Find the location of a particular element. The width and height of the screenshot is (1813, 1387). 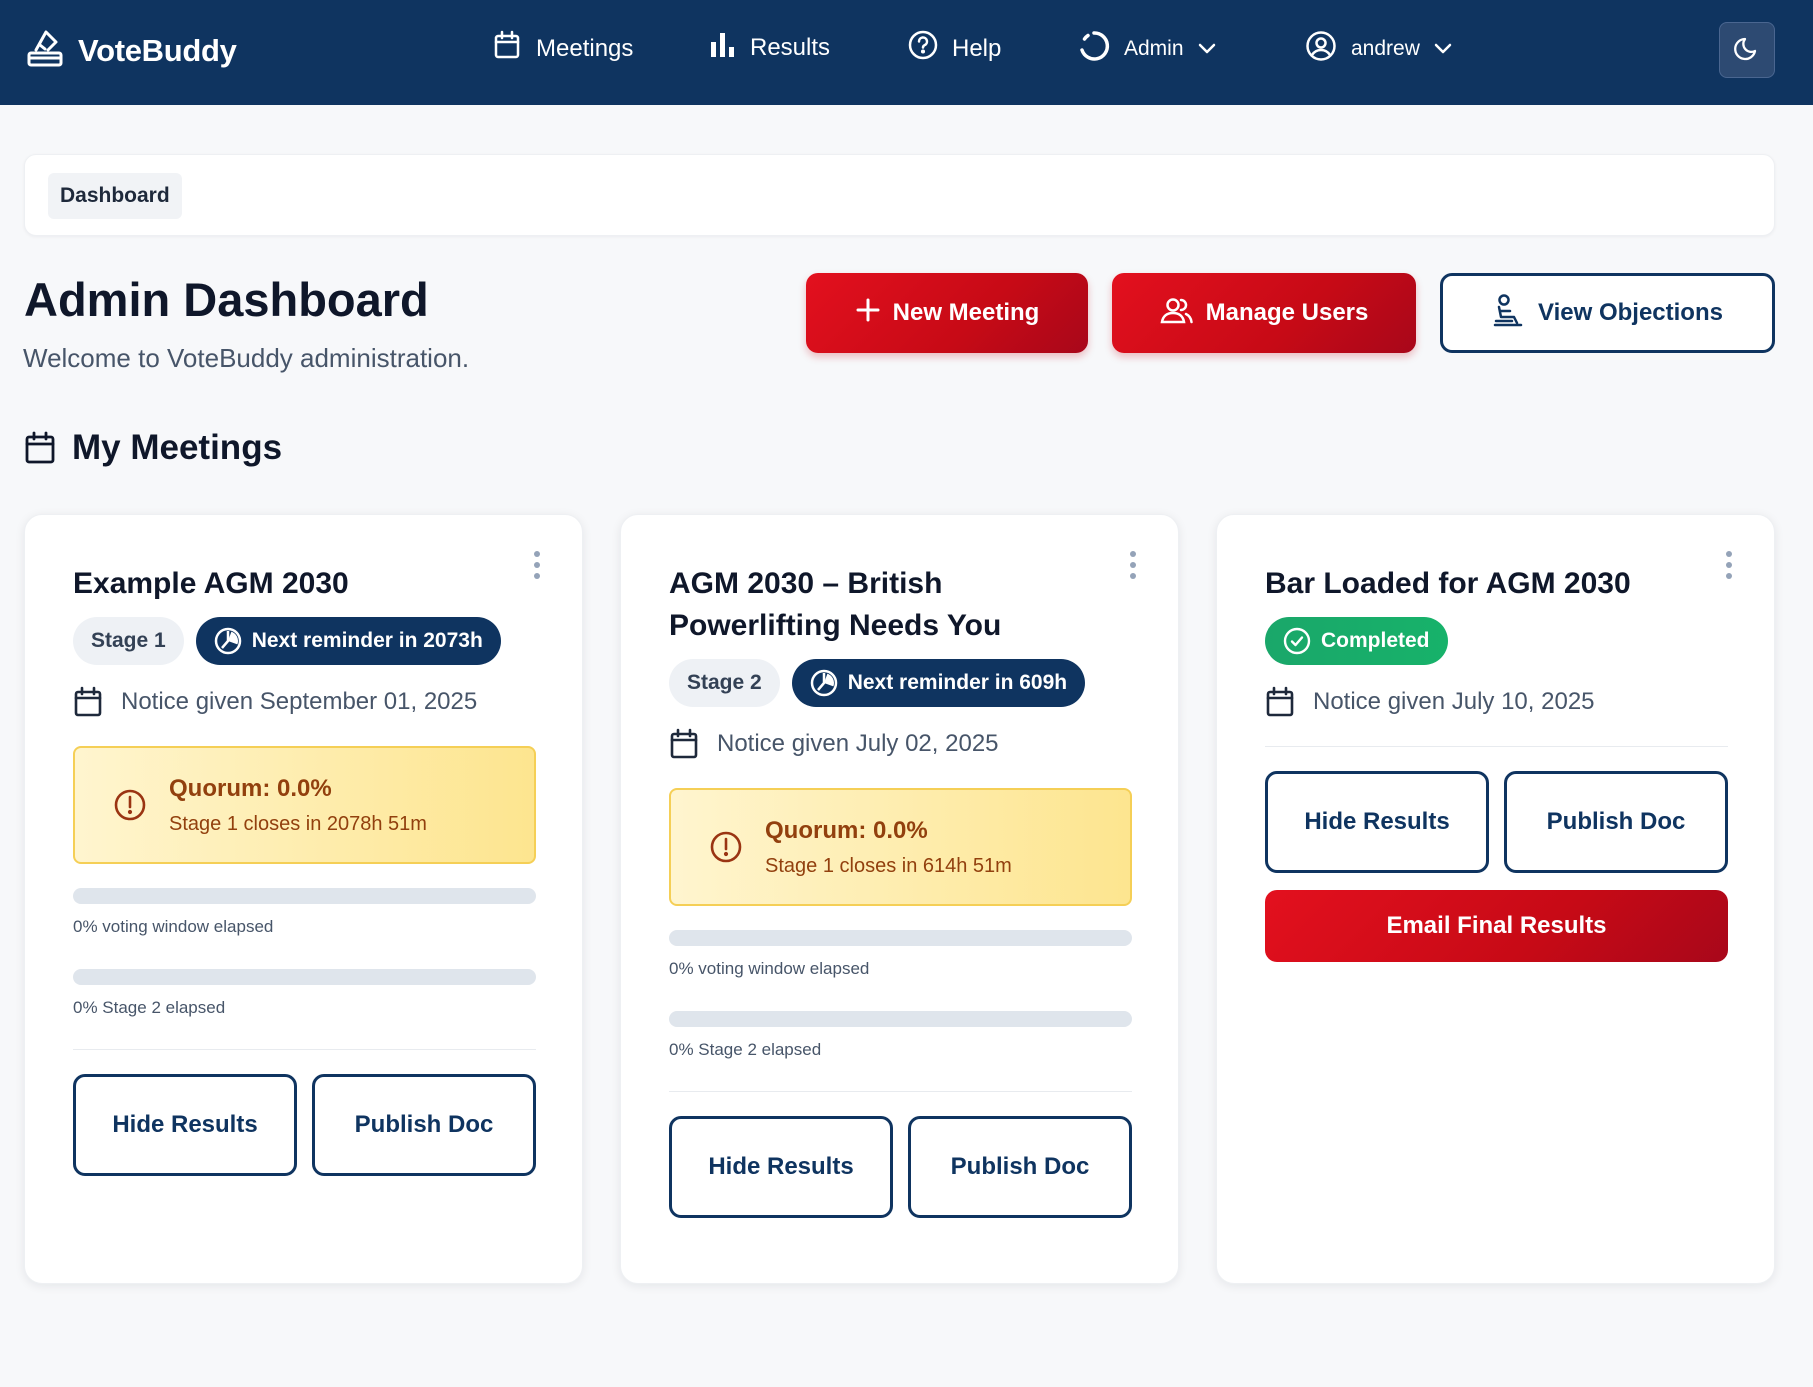

new-meeting-button: New Meeting is located at coordinates (947, 313).